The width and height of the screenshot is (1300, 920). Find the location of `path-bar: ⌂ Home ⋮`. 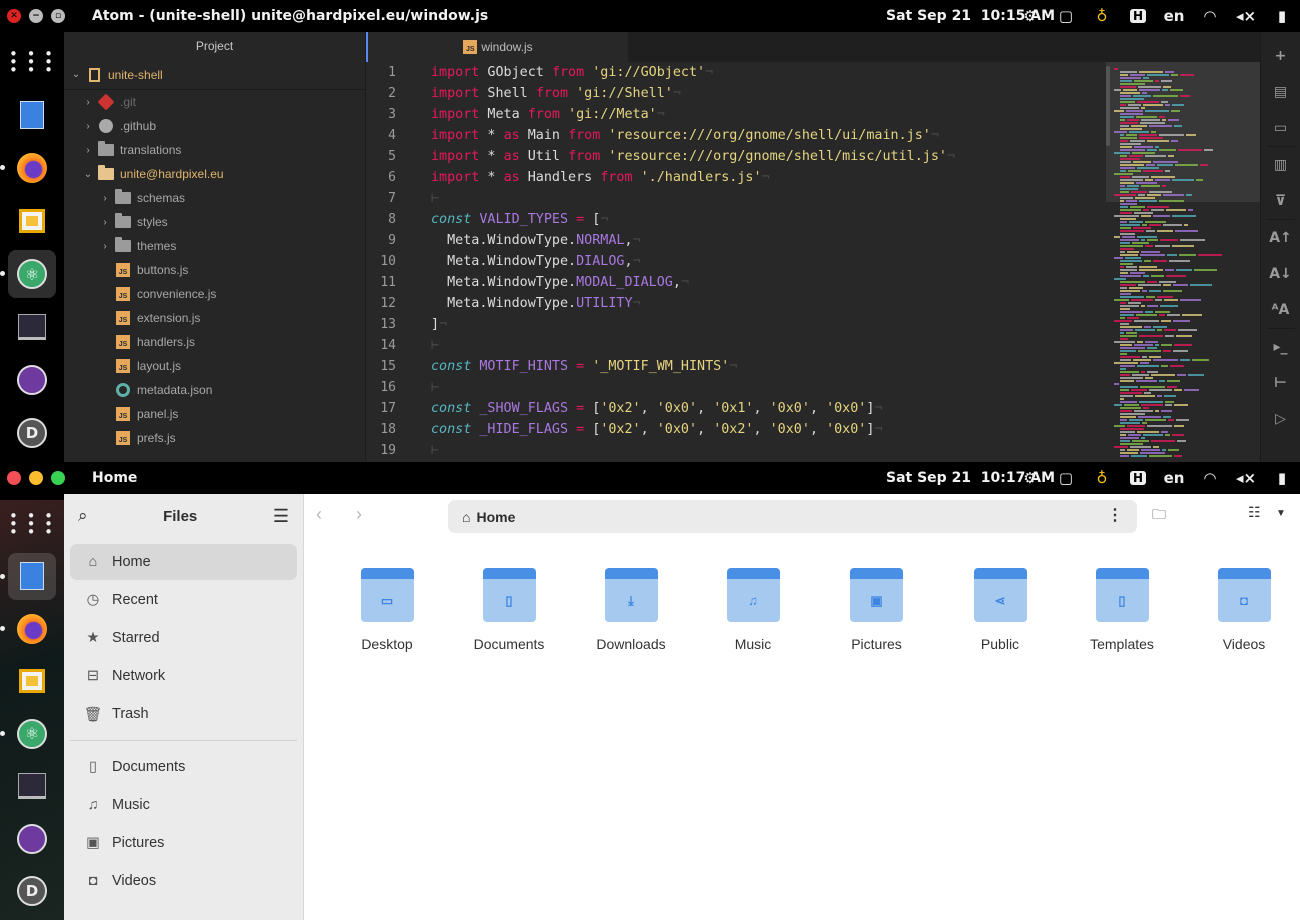

path-bar: ⌂ Home ⋮ is located at coordinates (792, 516).